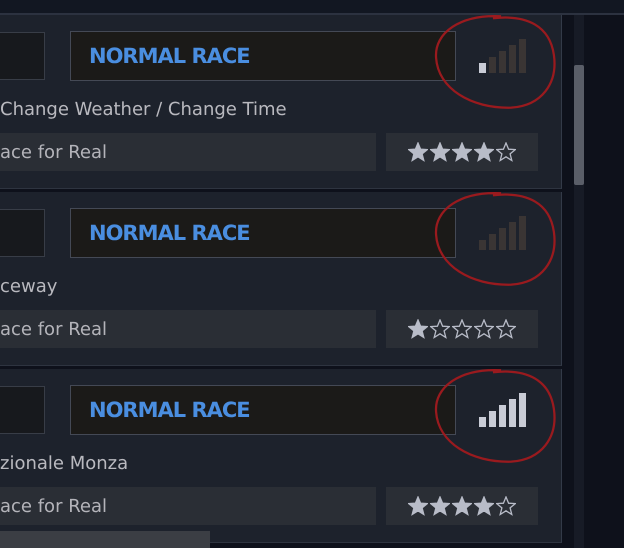 This screenshot has width=624, height=548. Describe the element at coordinates (144, 110) in the screenshot. I see `track-name: Change Weather / Change Time` at that location.